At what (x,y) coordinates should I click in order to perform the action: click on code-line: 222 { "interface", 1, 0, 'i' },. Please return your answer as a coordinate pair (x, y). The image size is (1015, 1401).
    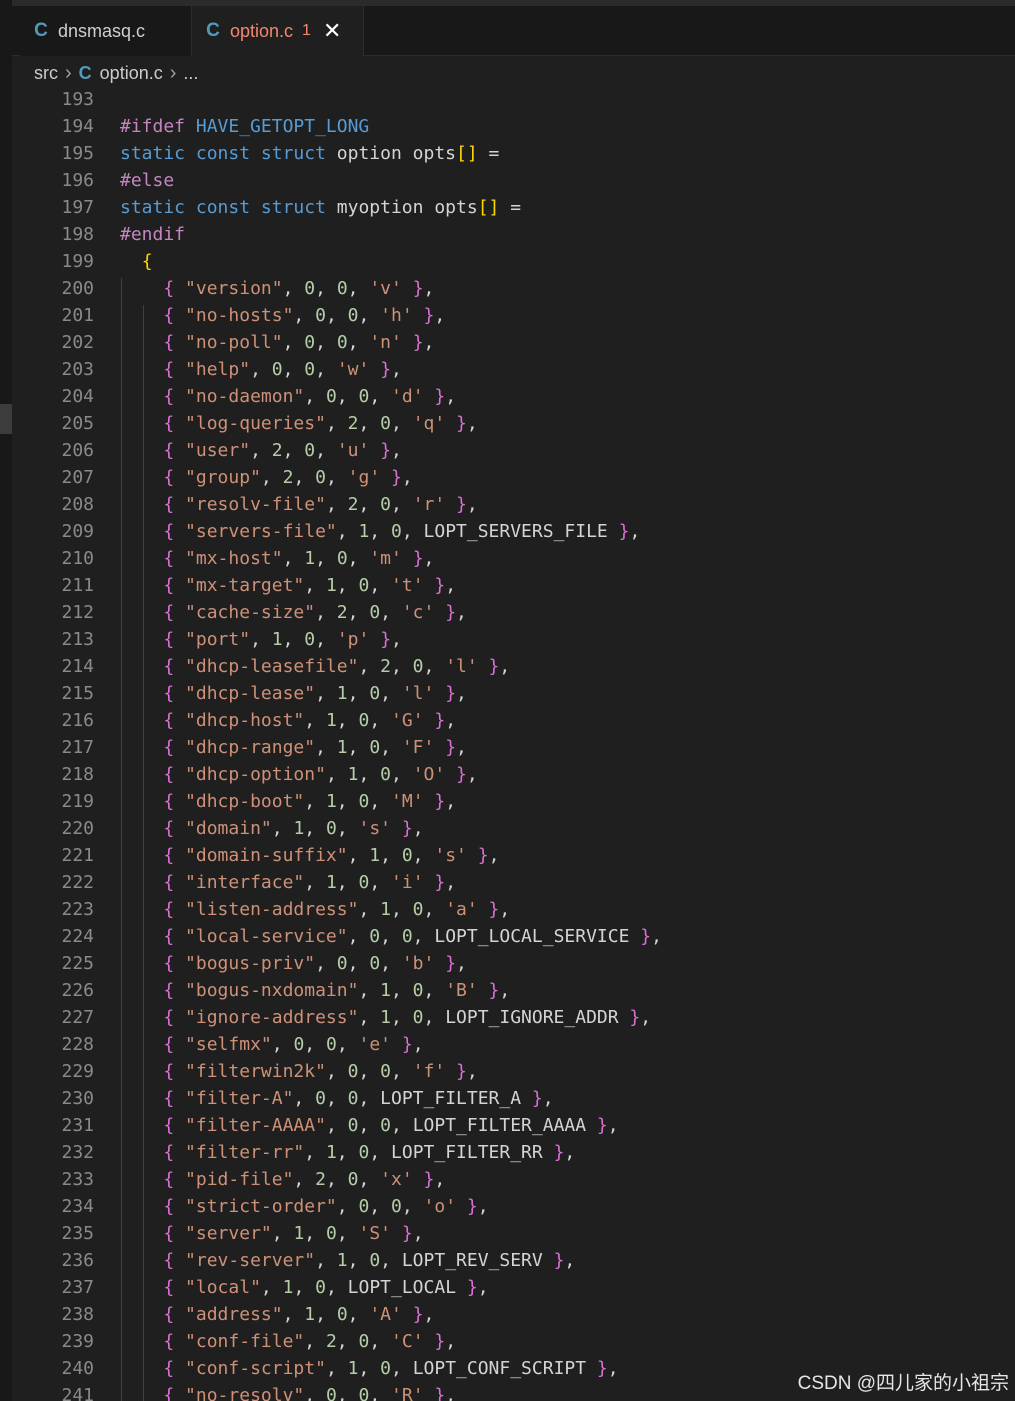
    Looking at the image, I should click on (513, 882).